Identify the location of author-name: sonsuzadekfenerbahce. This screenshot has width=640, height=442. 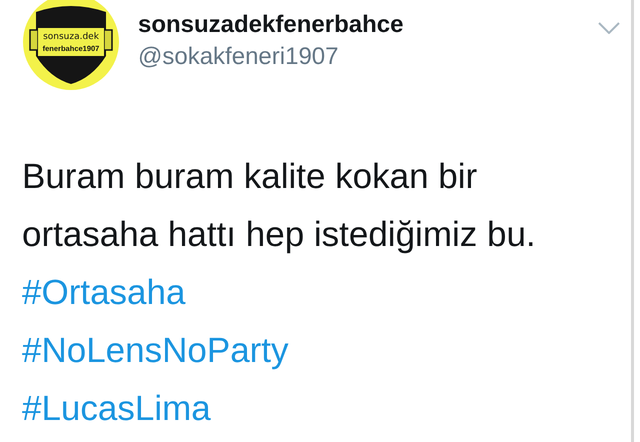
(368, 25).